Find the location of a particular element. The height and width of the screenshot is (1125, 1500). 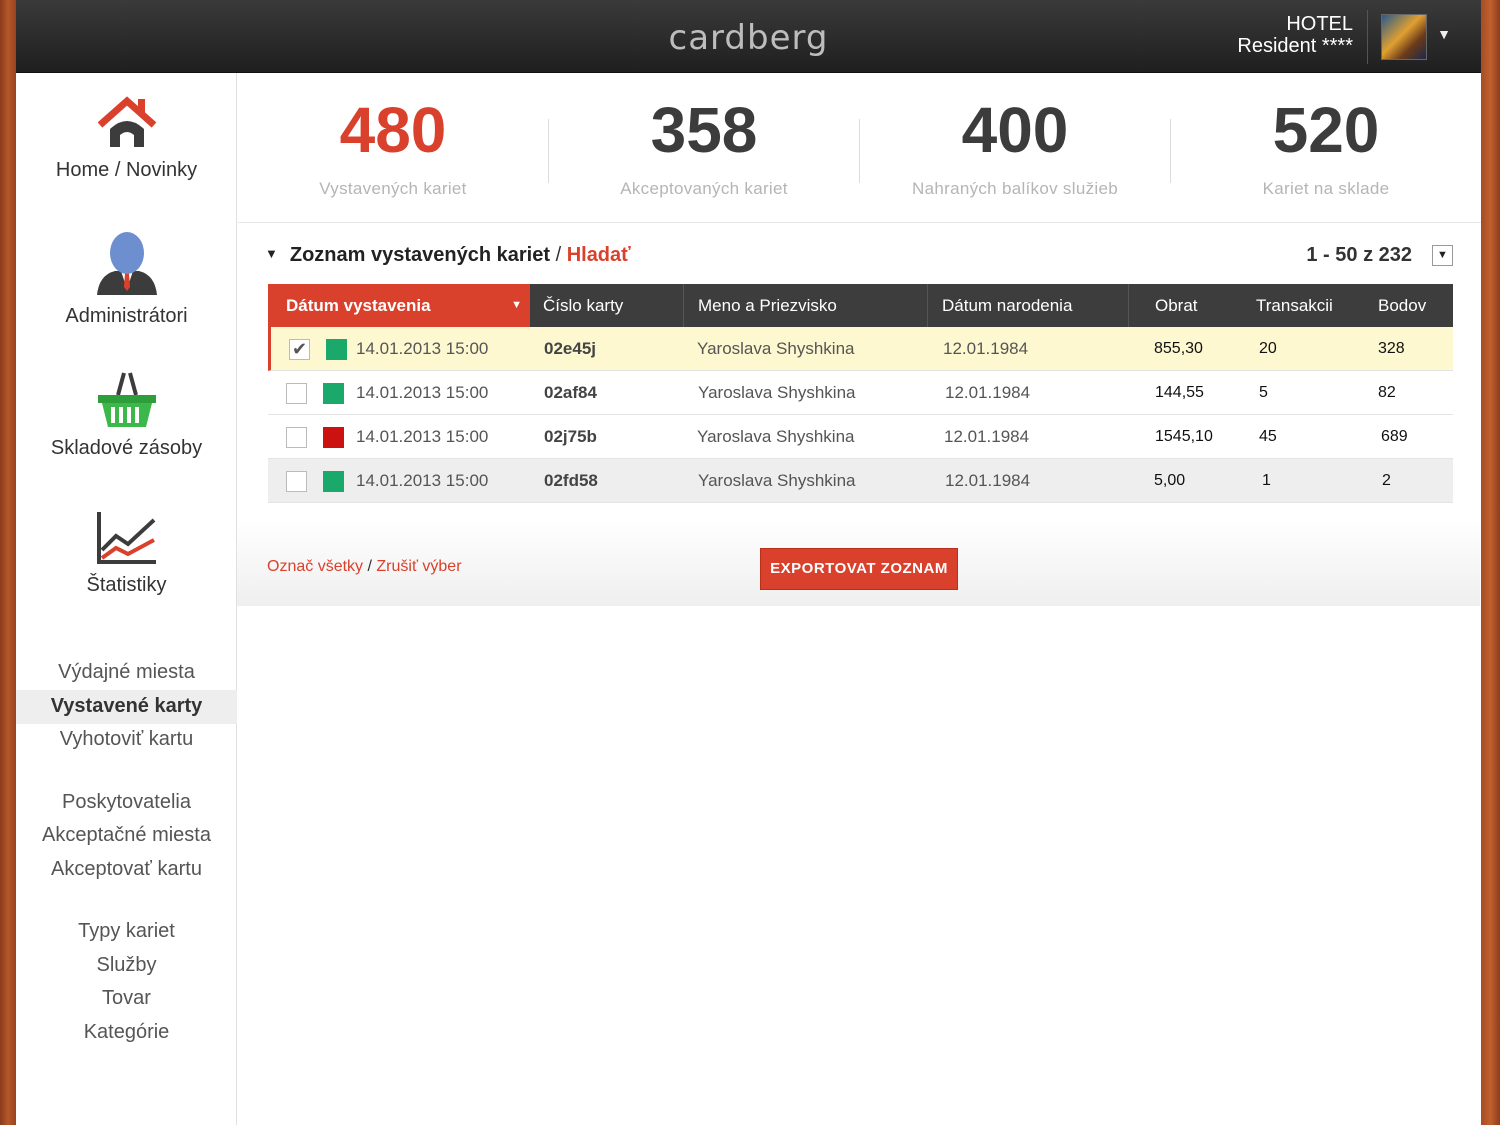

column-card-number: Číslo karty is located at coordinates (583, 305).